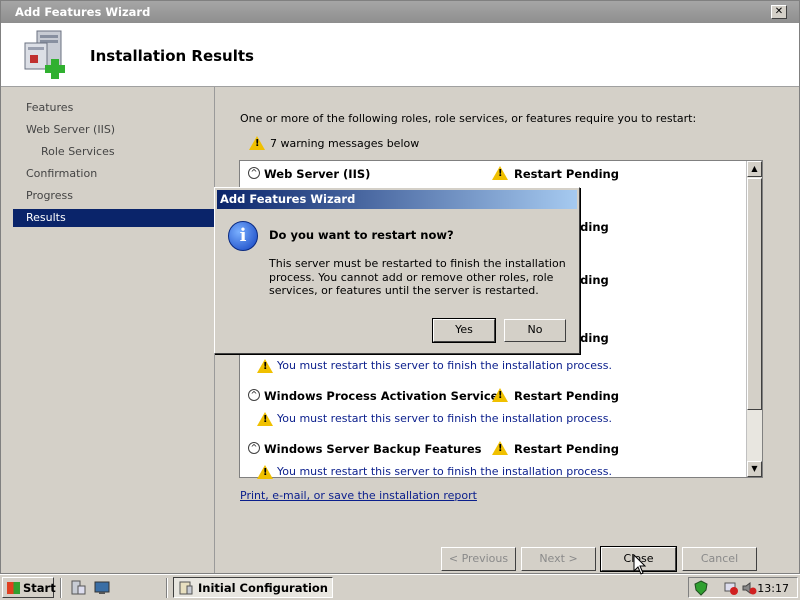  What do you see at coordinates (186, 588) in the screenshot?
I see `config-tasks-icon` at bounding box center [186, 588].